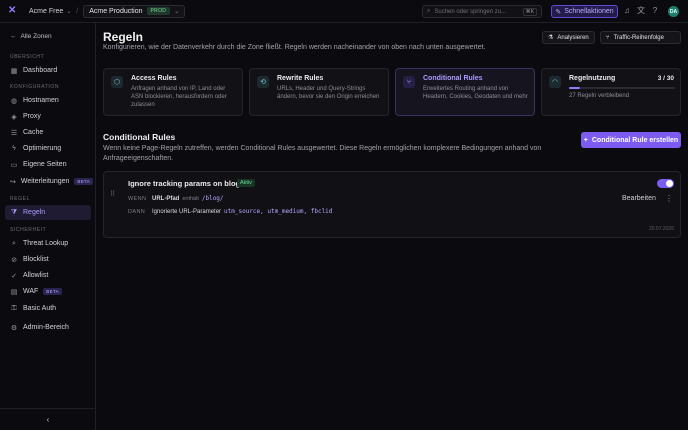 The width and height of the screenshot is (688, 430). Describe the element at coordinates (20, 199) in the screenshot. I see `group-rules: Regel` at that location.